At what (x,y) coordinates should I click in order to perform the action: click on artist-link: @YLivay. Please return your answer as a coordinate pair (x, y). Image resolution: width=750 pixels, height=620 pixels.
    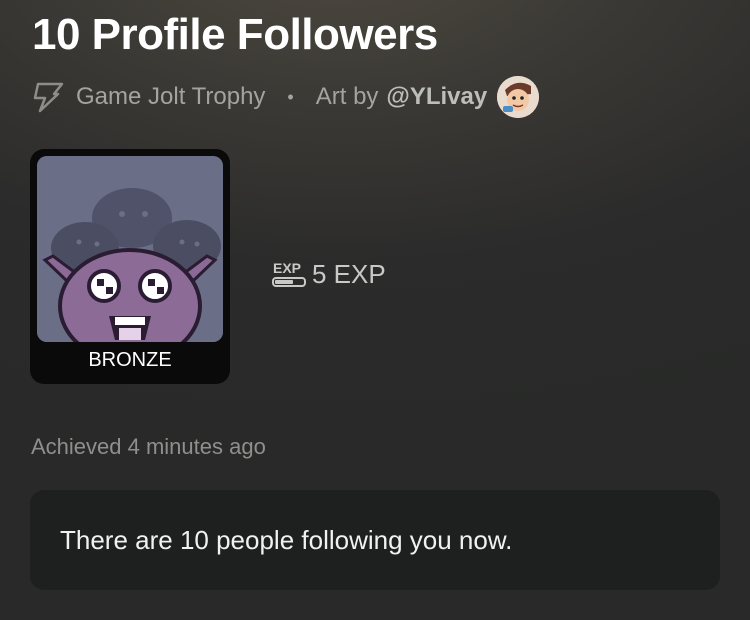
    Looking at the image, I should click on (436, 97).